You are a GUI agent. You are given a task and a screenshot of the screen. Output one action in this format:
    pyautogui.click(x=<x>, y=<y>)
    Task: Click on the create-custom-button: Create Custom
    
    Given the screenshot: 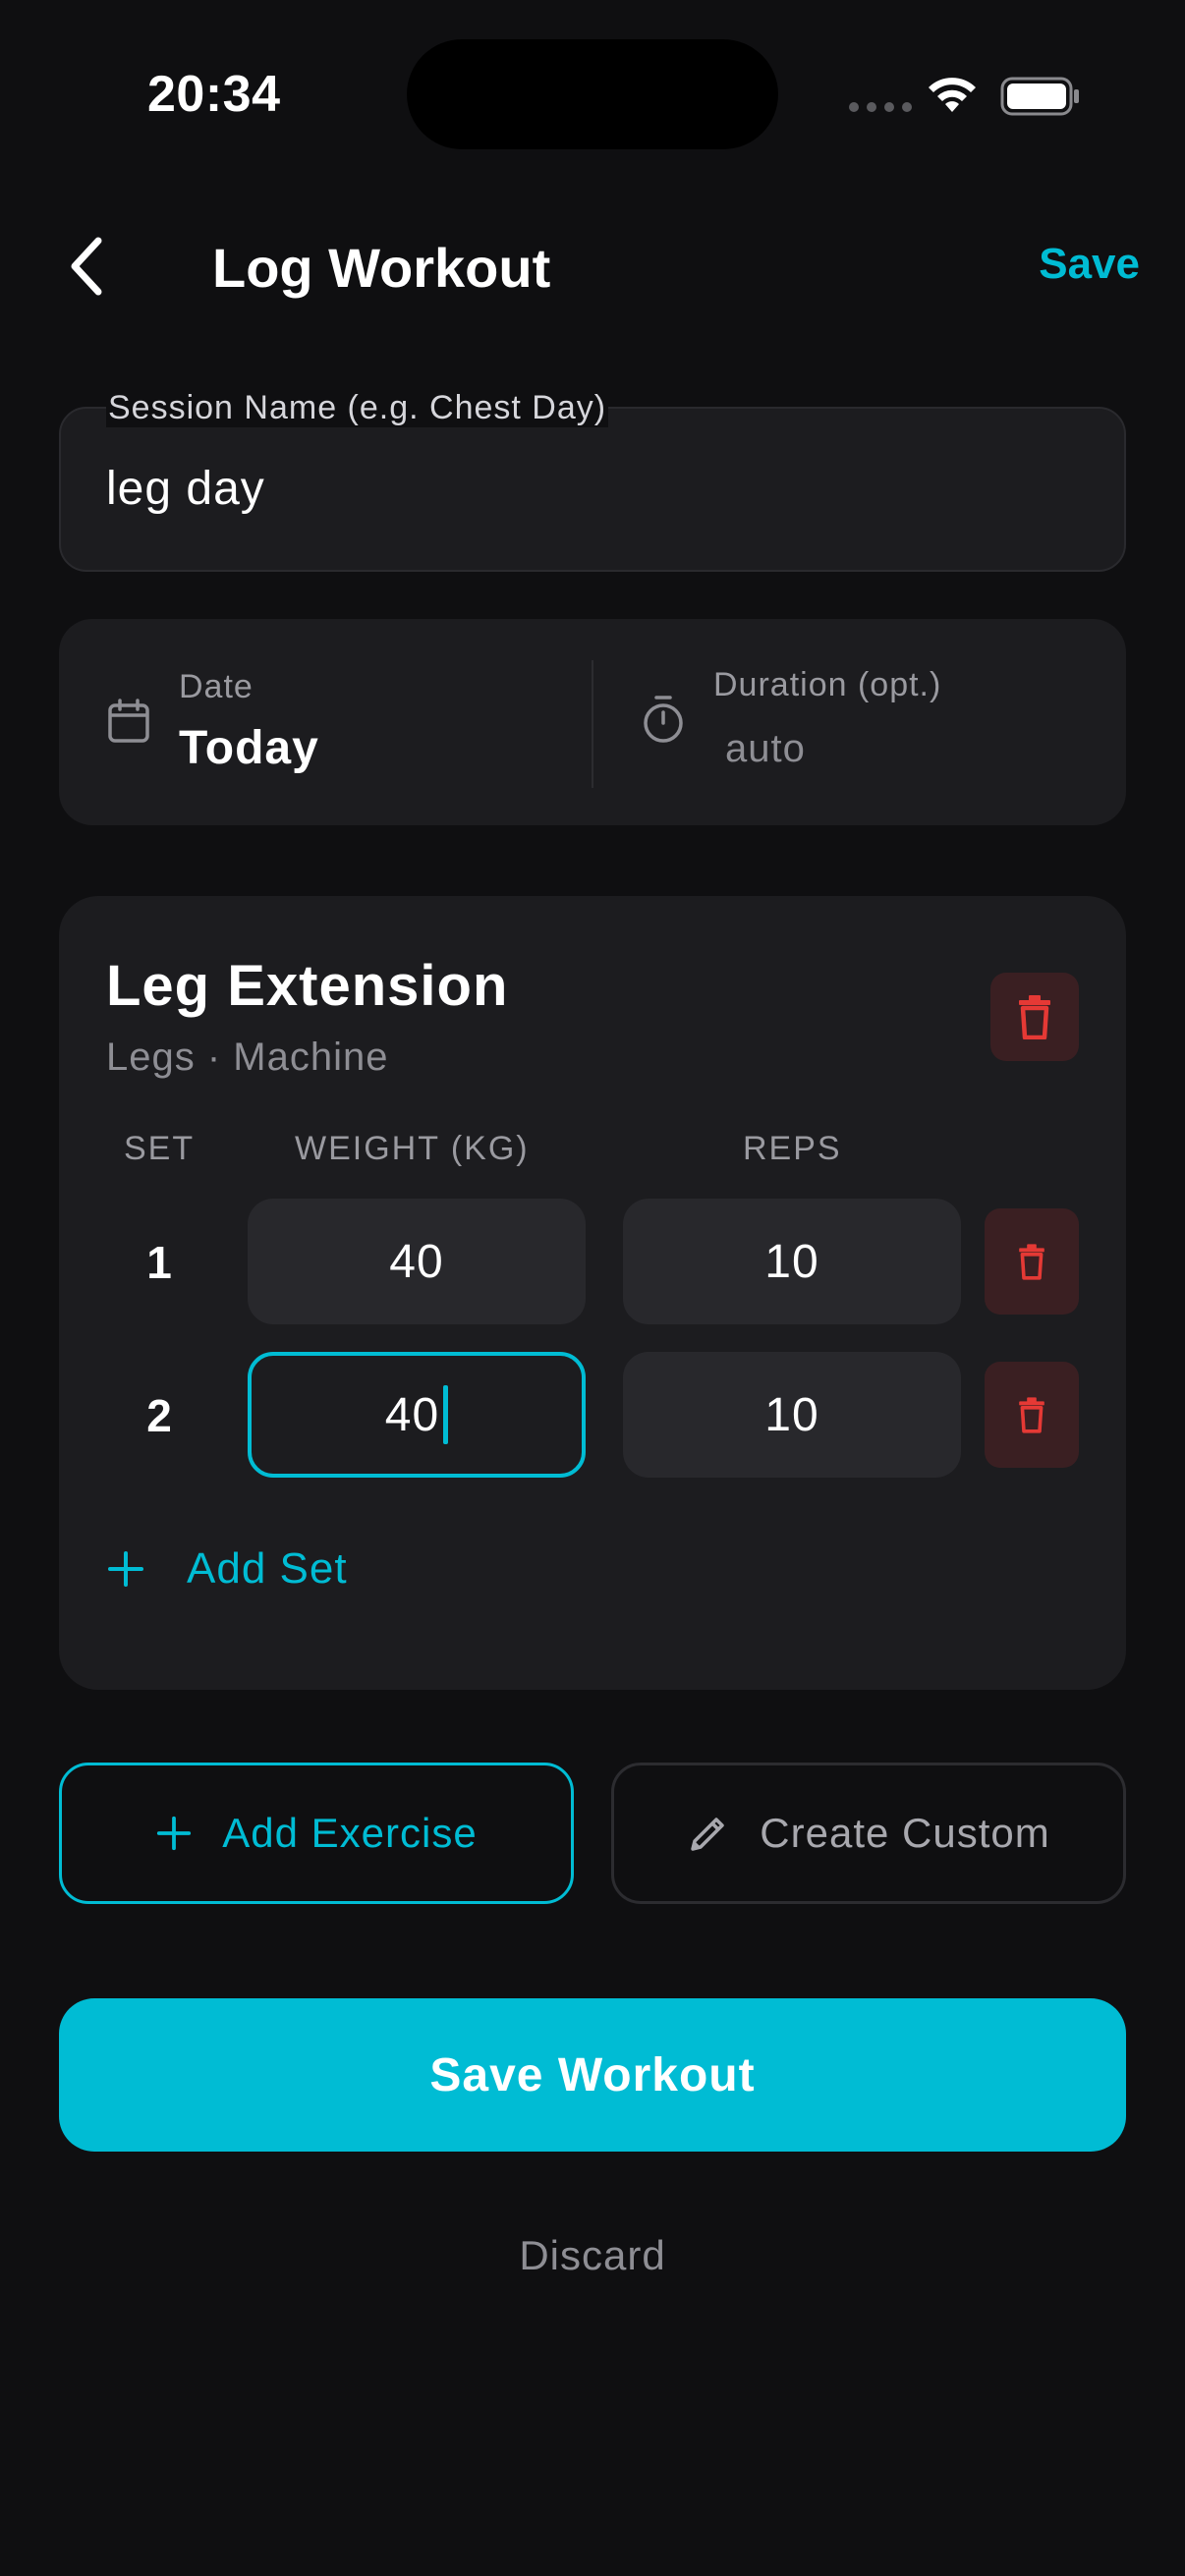 What is the action you would take?
    pyautogui.click(x=869, y=1833)
    